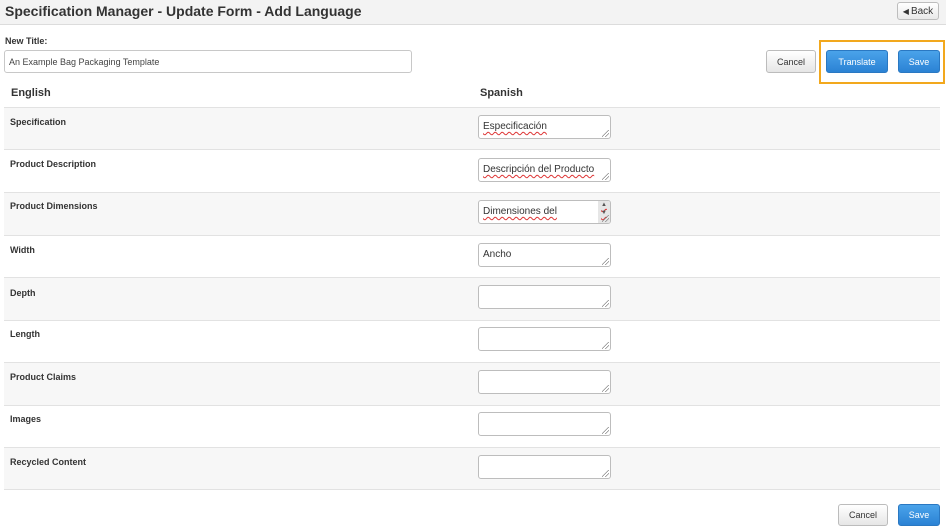  I want to click on table-row: Specification Especificación, so click(472, 128).